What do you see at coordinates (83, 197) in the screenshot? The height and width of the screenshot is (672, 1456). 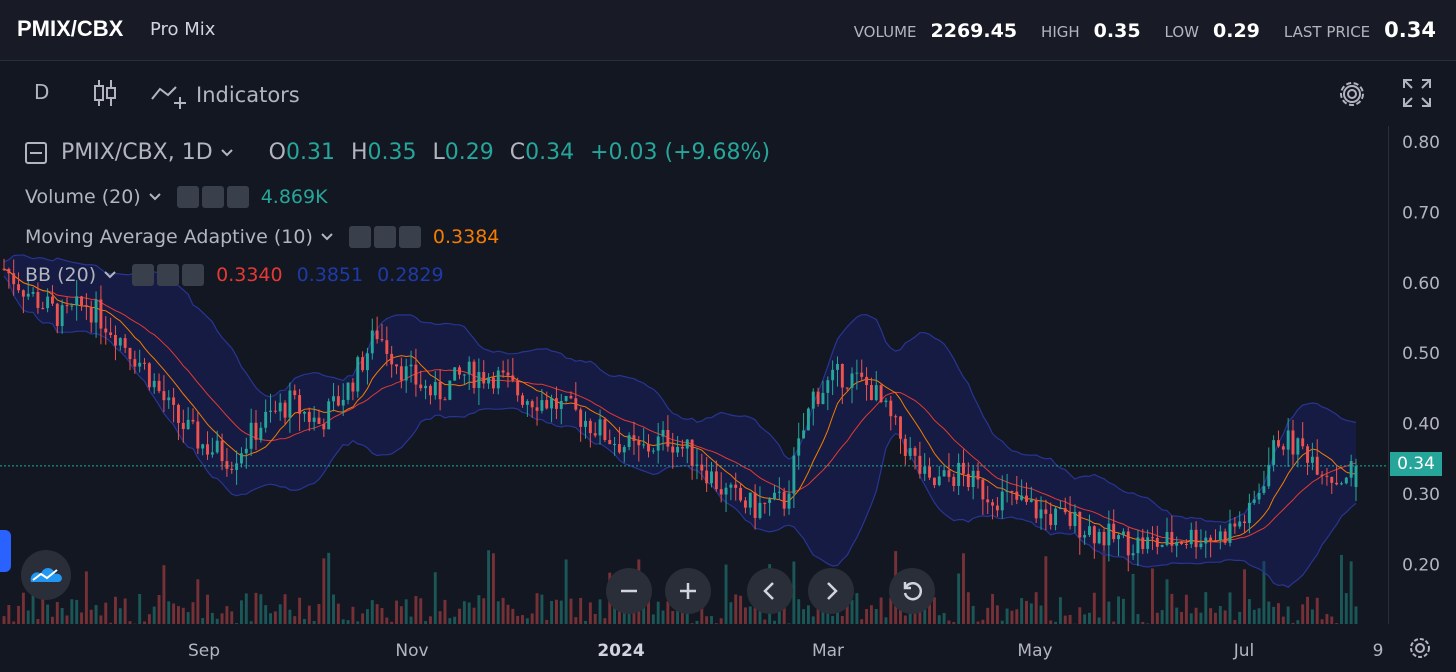 I see `volume-indicator-name: Volume (20)` at bounding box center [83, 197].